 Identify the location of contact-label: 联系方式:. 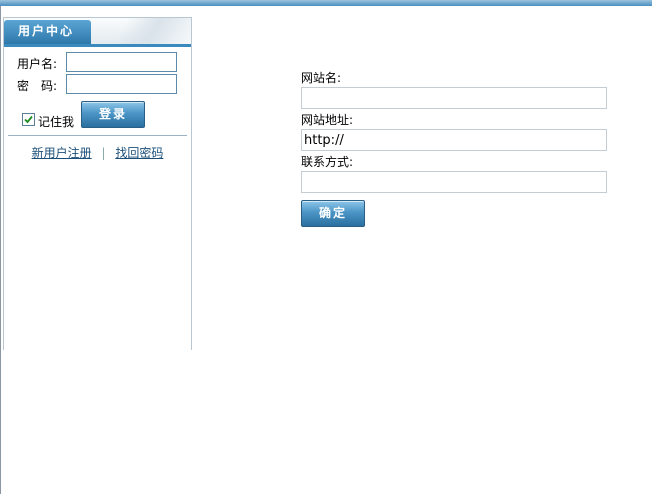
(327, 162).